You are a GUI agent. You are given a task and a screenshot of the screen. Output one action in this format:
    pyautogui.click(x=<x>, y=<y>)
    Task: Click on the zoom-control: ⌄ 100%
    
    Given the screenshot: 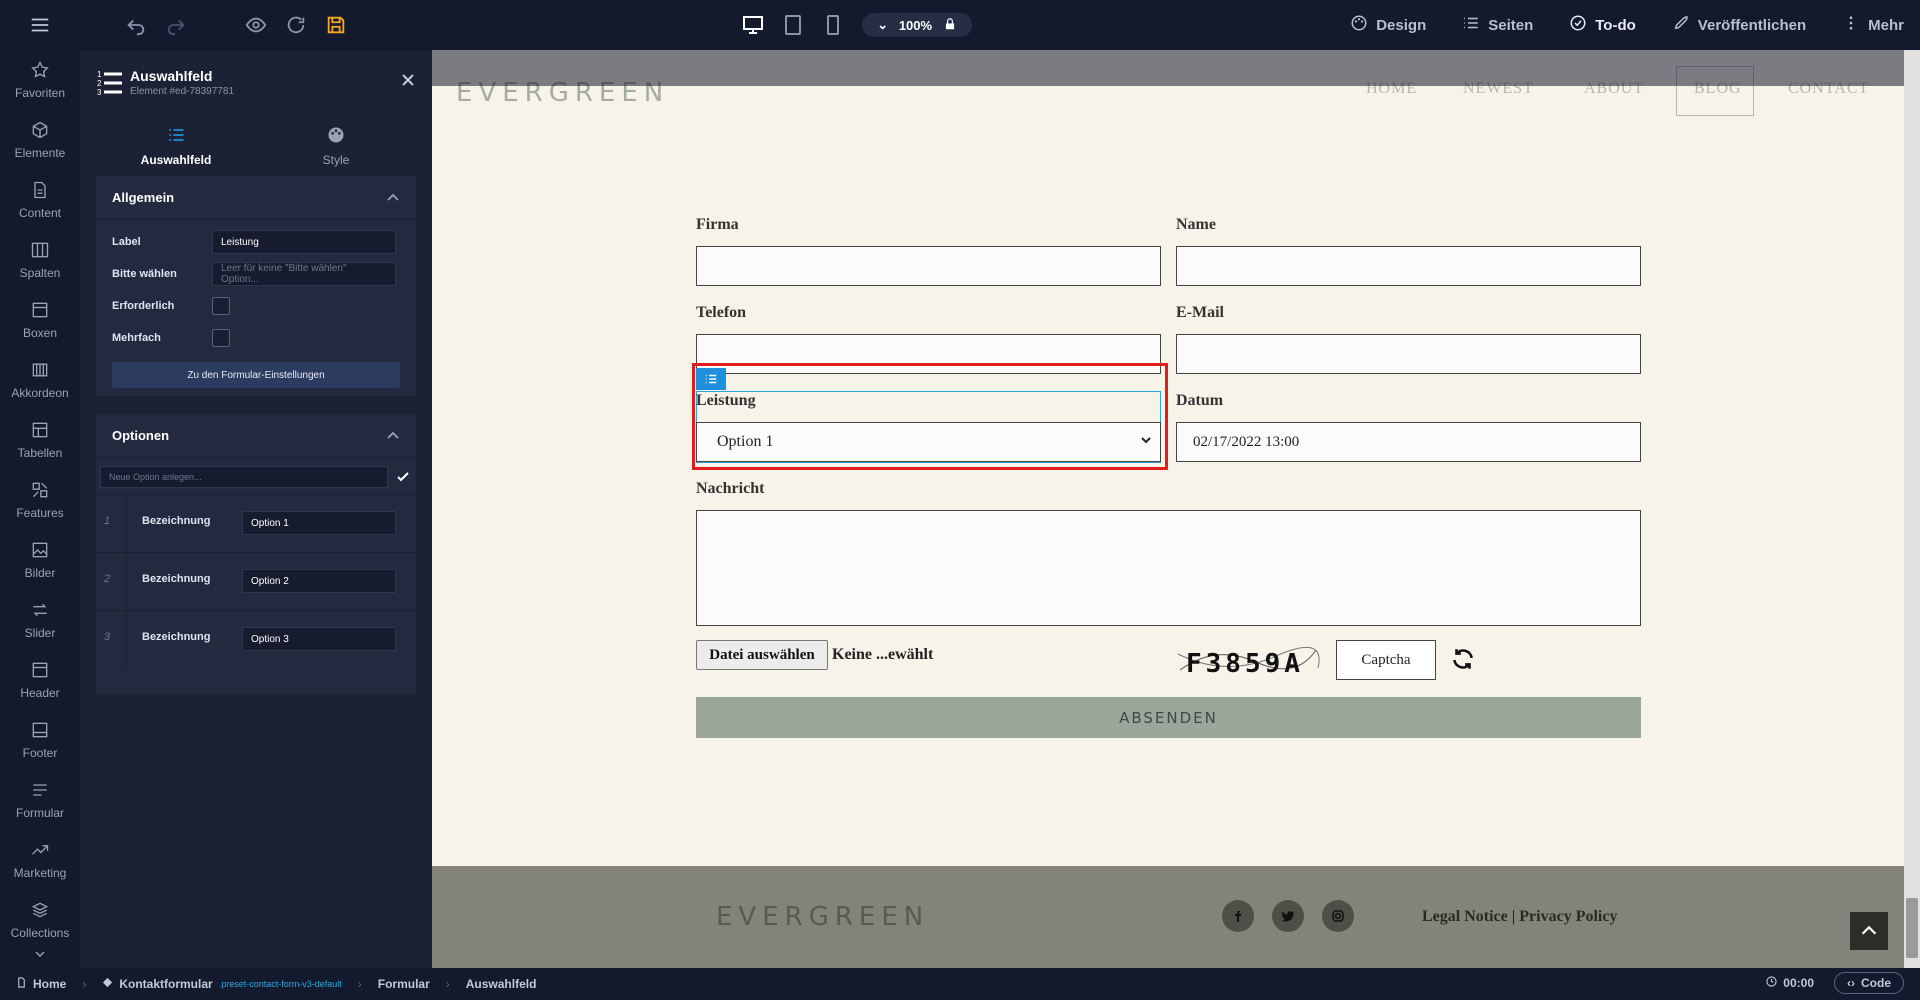 What is the action you would take?
    pyautogui.click(x=917, y=25)
    